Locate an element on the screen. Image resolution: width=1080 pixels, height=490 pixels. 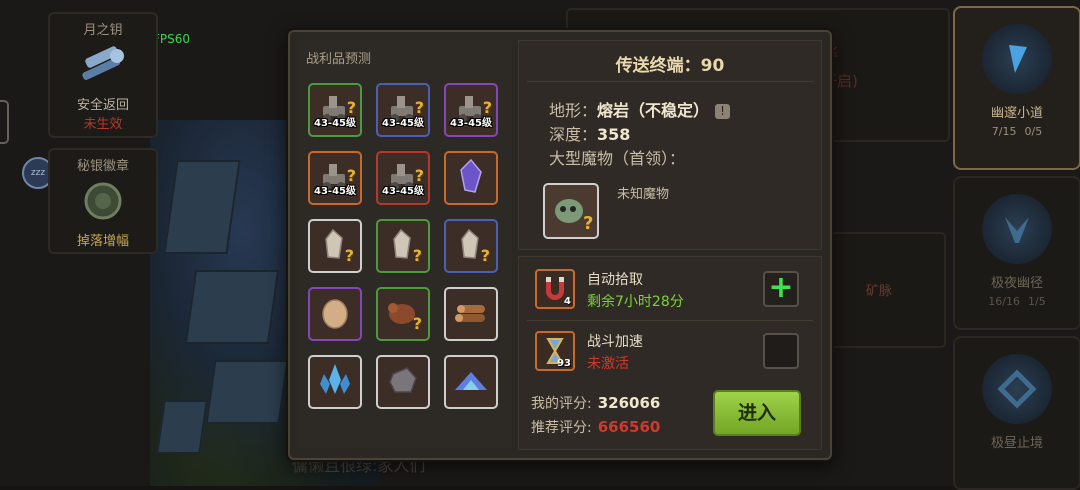
my-score-label: 我的评分: is located at coordinates (561, 404).